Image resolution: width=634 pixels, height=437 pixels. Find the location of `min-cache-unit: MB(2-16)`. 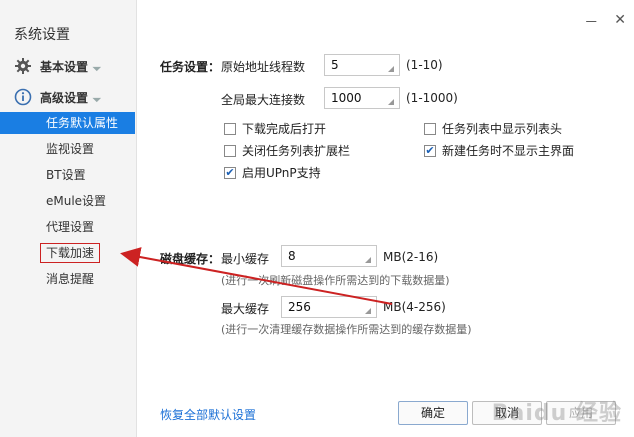

min-cache-unit: MB(2-16) is located at coordinates (411, 257).